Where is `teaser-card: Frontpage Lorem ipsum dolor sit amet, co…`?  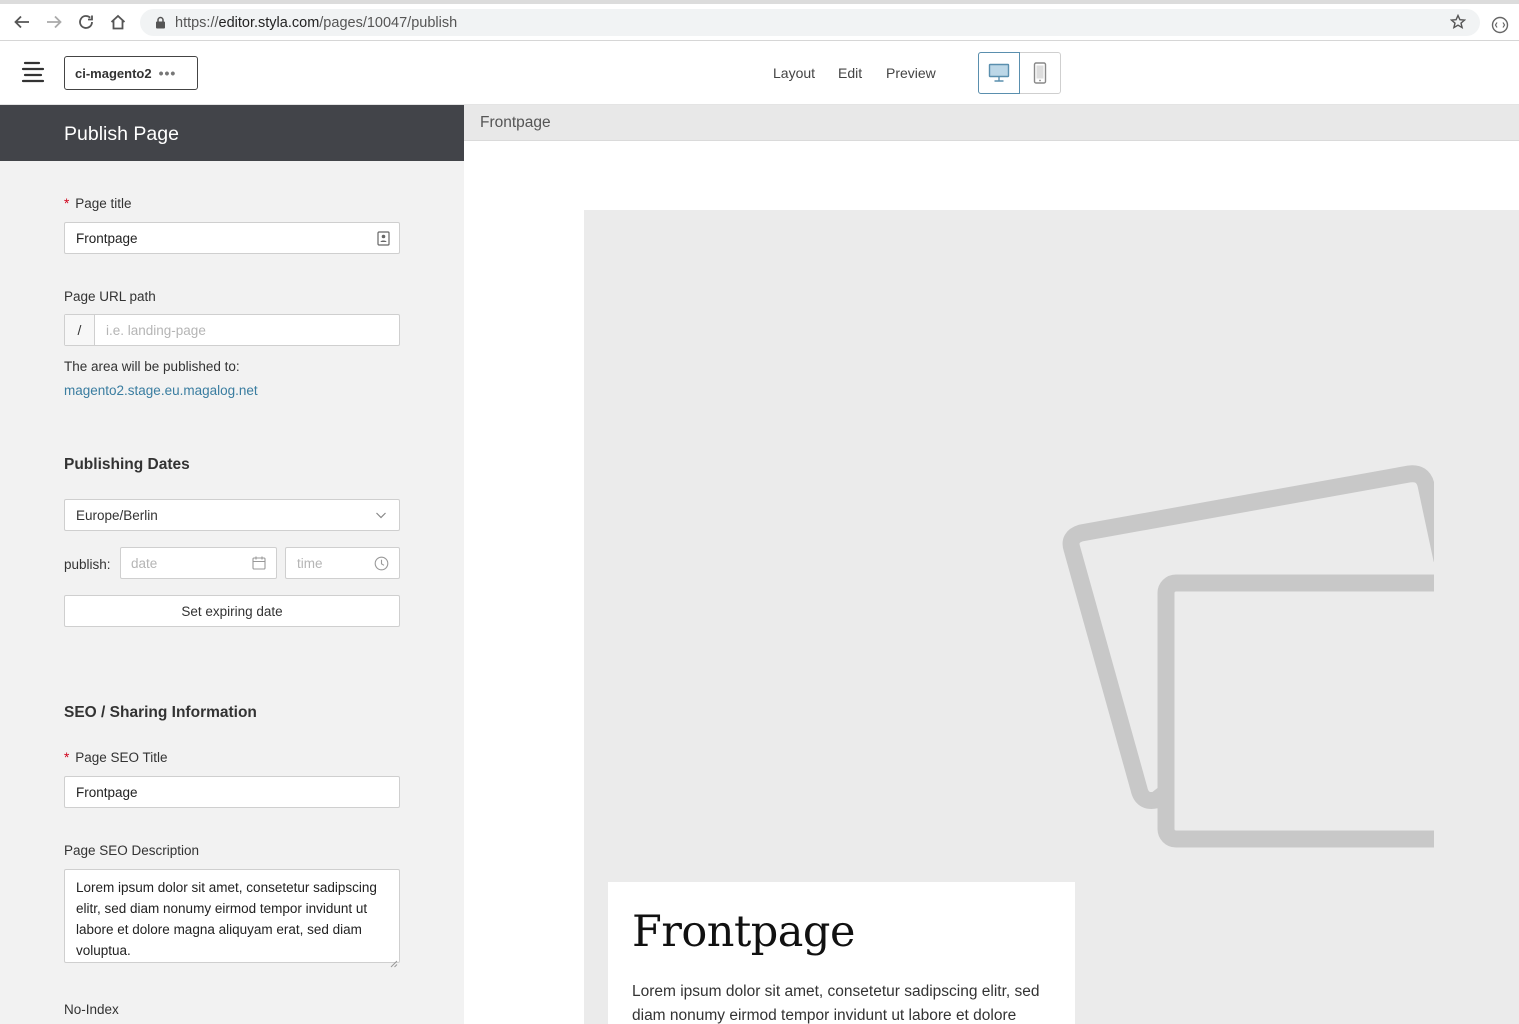
teaser-card: Frontpage Lorem ipsum dolor sit amet, co… is located at coordinates (841, 953).